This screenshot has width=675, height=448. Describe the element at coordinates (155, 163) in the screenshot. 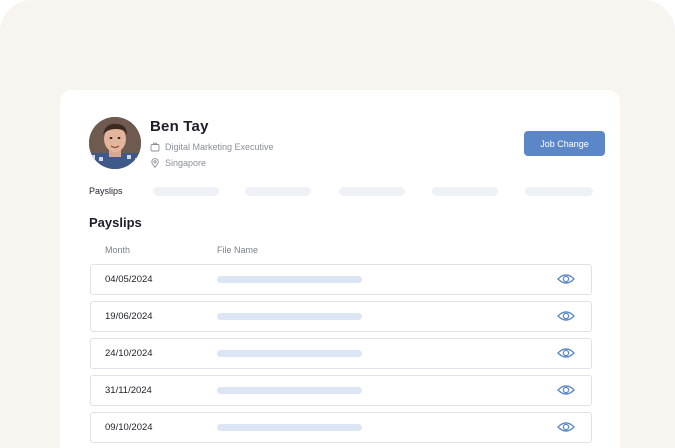

I see `location-pin-icon` at that location.